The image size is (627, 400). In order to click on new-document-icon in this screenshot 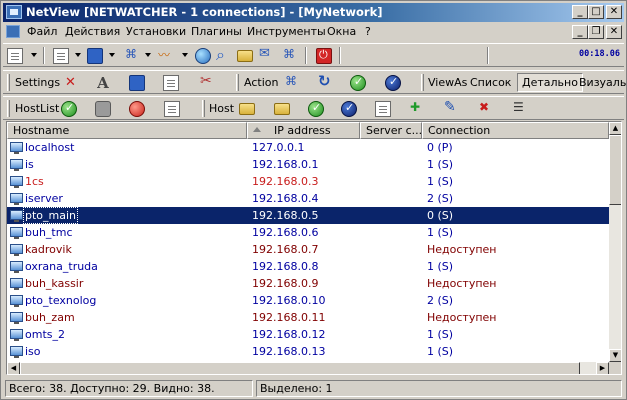, I will do `click(15, 56)`.